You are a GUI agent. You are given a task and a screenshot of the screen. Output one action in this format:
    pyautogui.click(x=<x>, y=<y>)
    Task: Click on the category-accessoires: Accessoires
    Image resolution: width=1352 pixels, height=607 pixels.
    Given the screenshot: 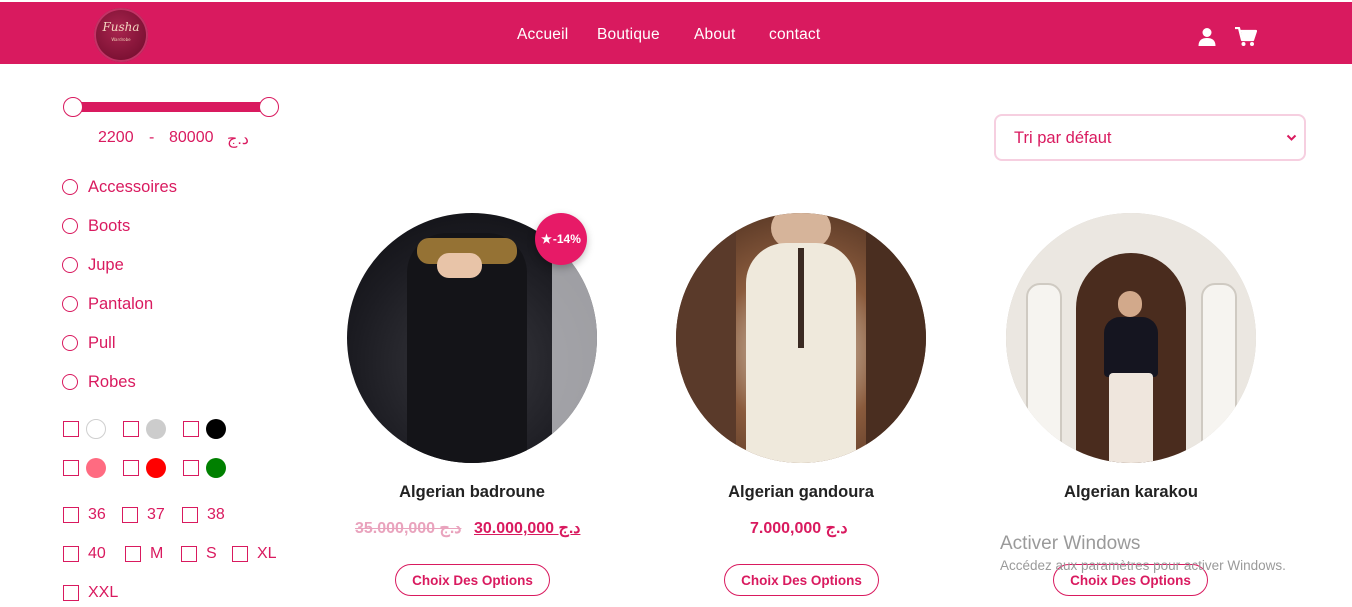 What is the action you would take?
    pyautogui.click(x=119, y=187)
    